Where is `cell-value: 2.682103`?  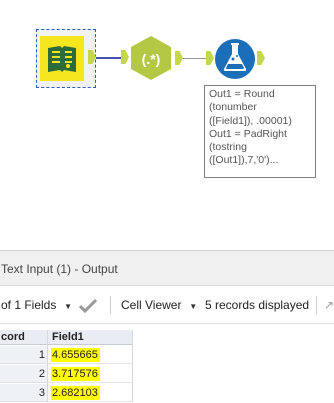 cell-value: 2.682103 is located at coordinates (75, 393).